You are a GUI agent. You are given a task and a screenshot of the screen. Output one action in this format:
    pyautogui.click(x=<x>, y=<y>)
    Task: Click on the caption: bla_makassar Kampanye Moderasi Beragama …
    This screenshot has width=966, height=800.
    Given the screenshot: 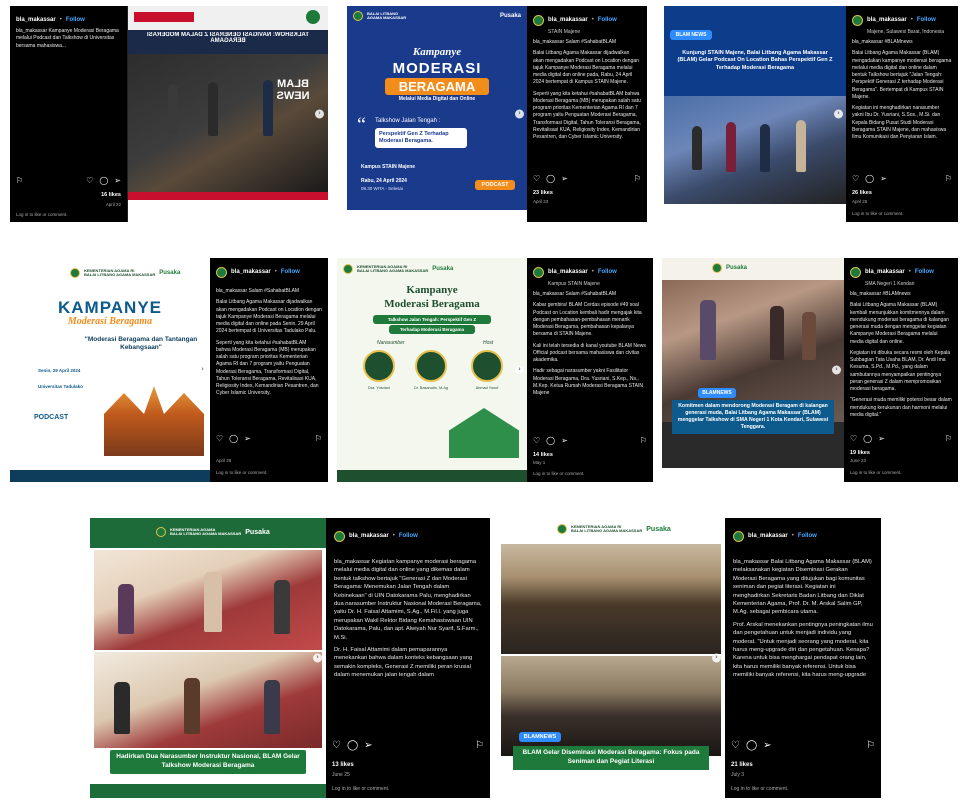 What is the action you would take?
    pyautogui.click(x=67, y=38)
    